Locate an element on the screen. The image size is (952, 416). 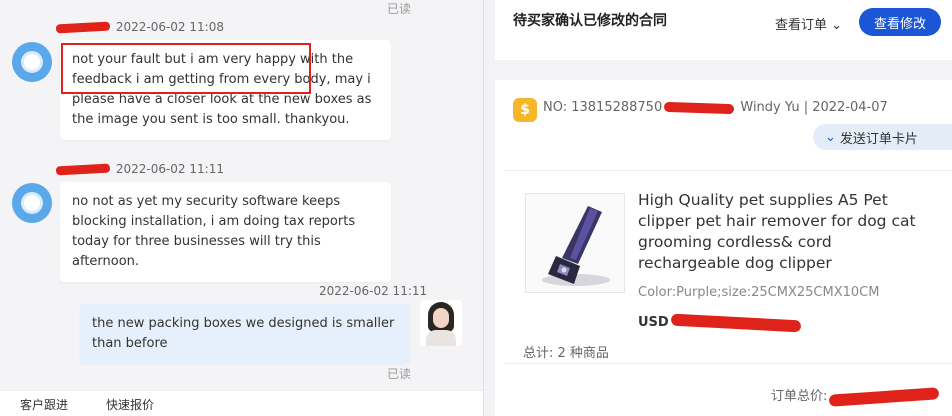
order-number: NO: 13815288750 is located at coordinates (603, 107).